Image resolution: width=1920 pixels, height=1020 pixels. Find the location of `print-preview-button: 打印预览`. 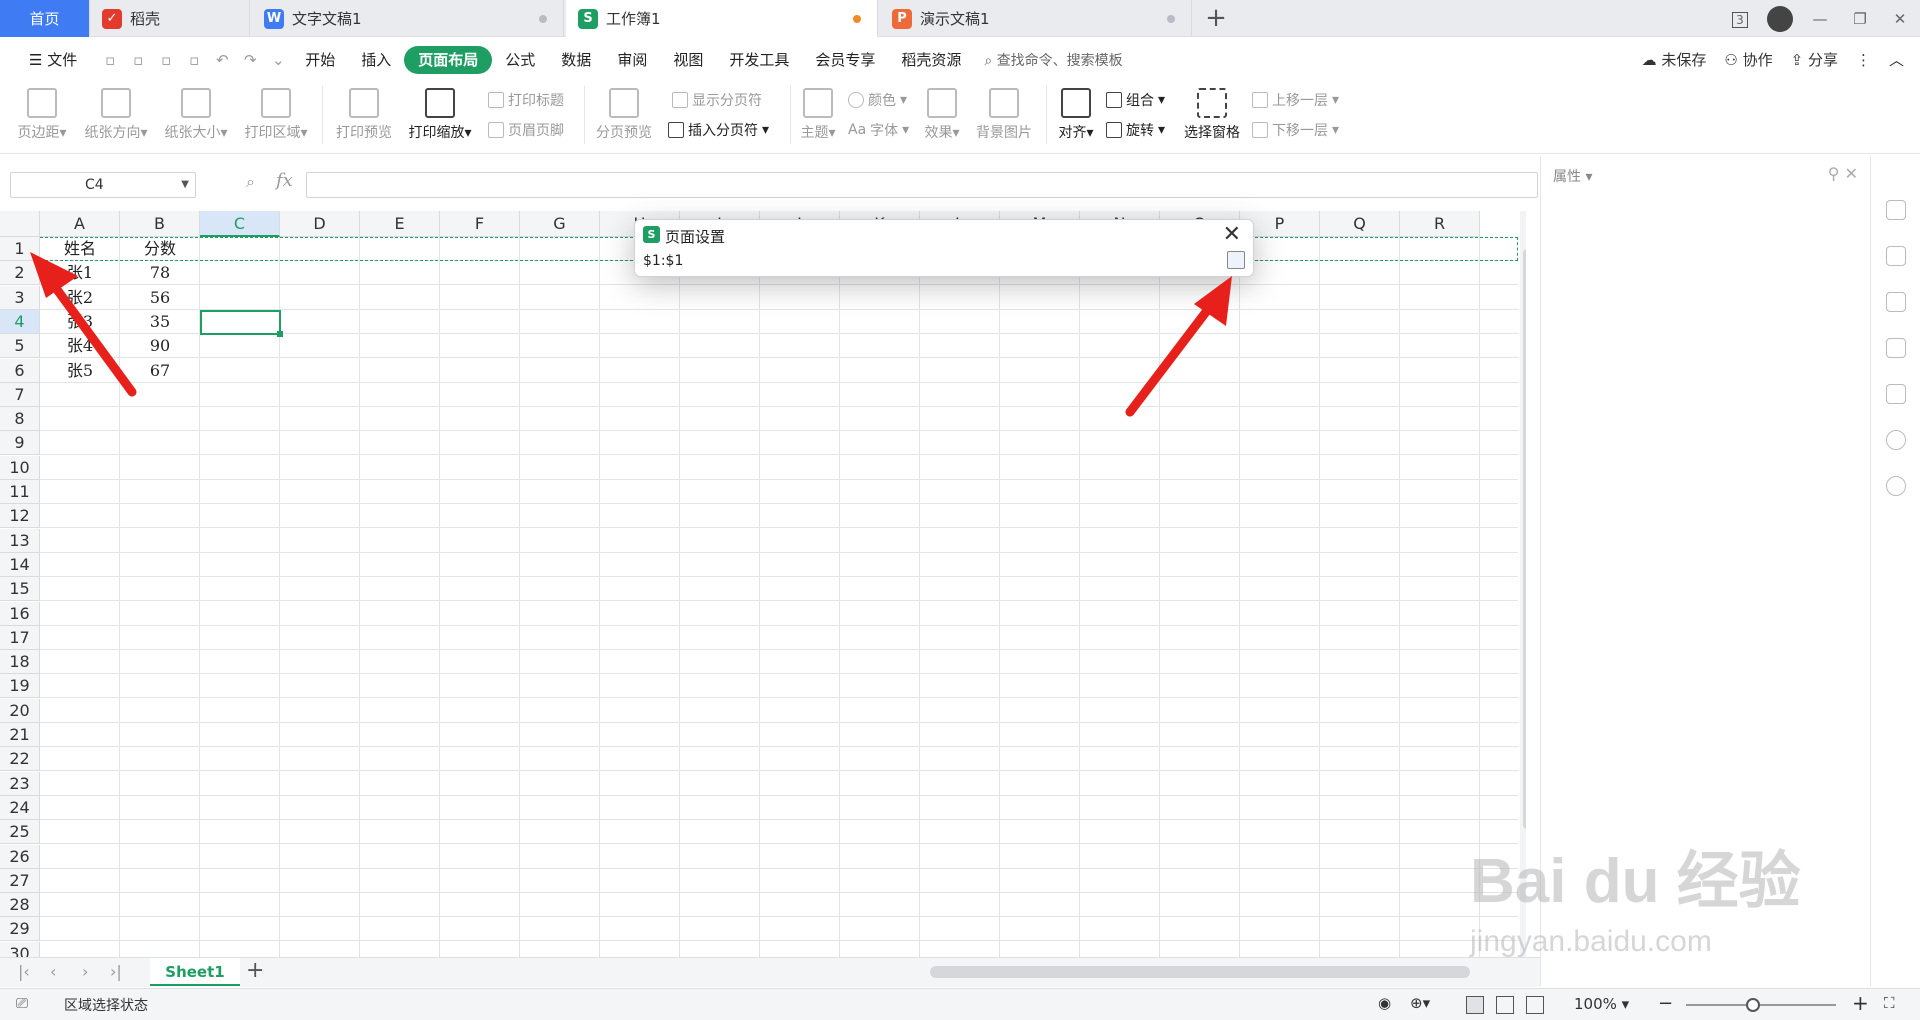

print-preview-button: 打印预览 is located at coordinates (364, 113).